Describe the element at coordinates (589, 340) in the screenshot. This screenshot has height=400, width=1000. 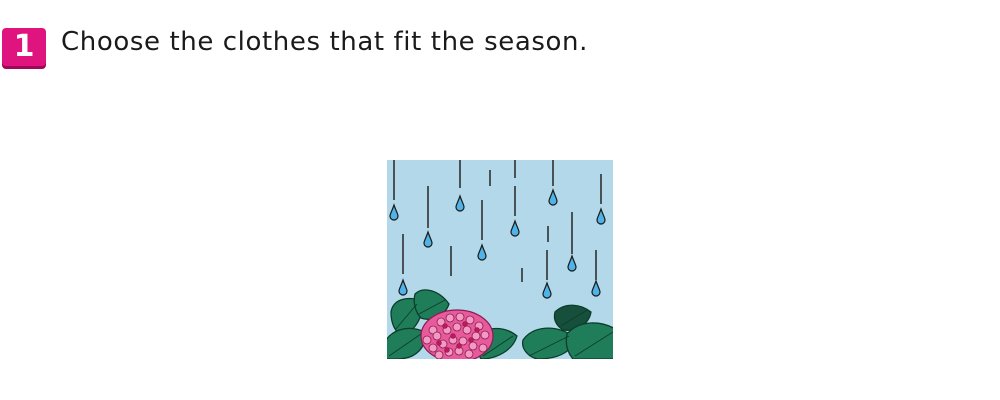
I see `leaf` at that location.